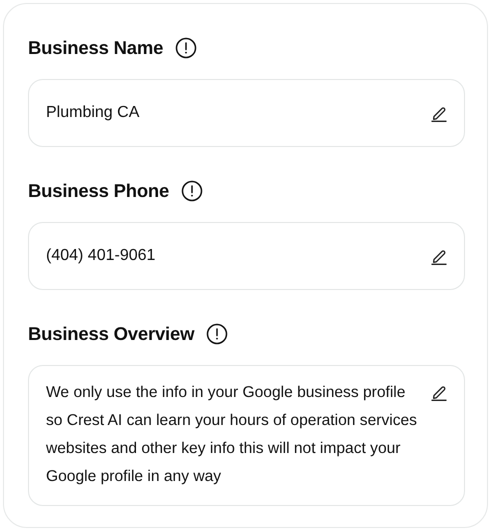  What do you see at coordinates (111, 334) in the screenshot?
I see `field-label: Business Overview` at bounding box center [111, 334].